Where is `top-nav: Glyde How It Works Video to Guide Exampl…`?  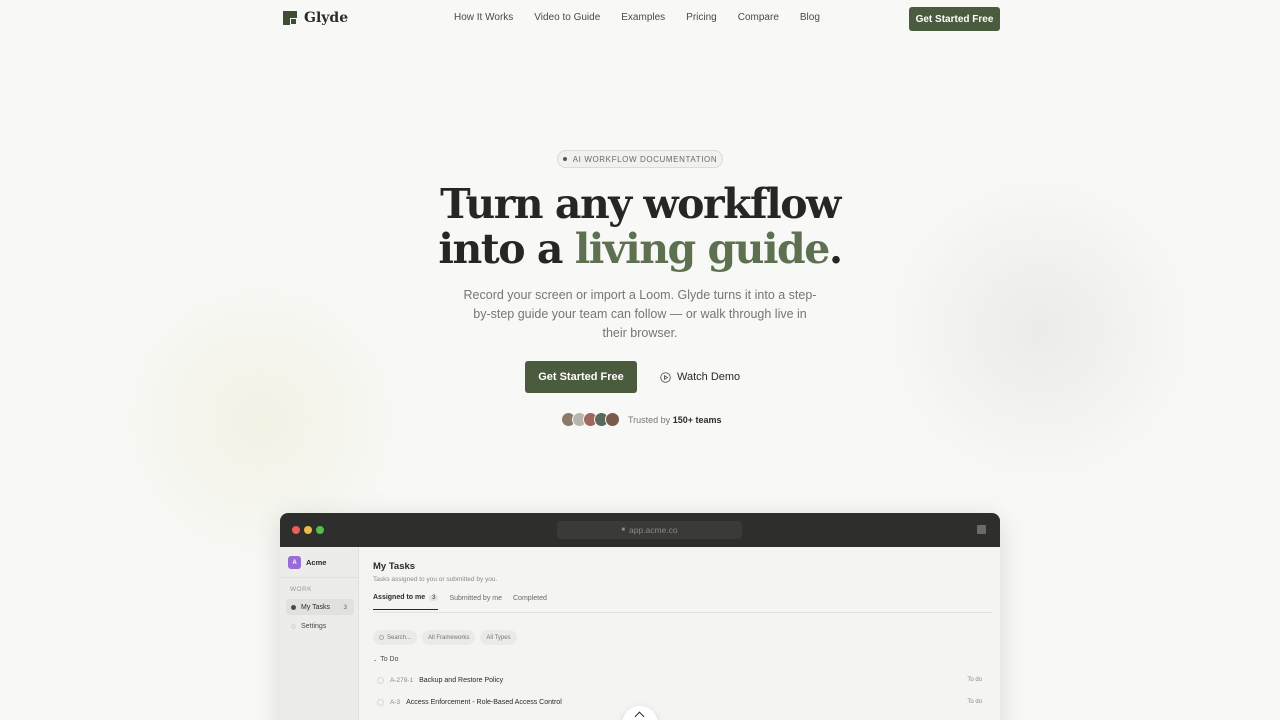
top-nav: Glyde How It Works Video to Guide Exampl… is located at coordinates (640, 18).